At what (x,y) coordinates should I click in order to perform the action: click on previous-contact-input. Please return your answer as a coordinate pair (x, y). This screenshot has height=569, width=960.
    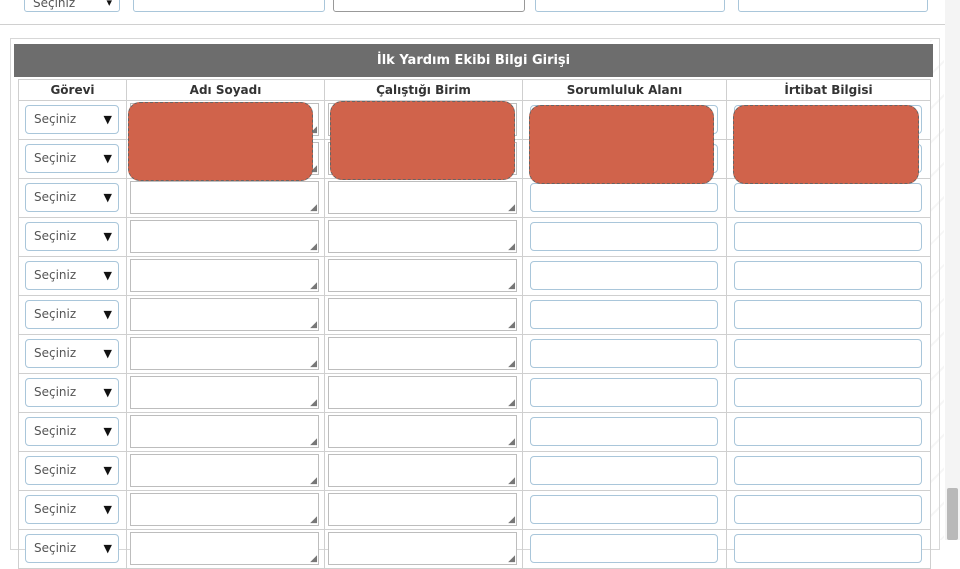
    Looking at the image, I should click on (833, 6).